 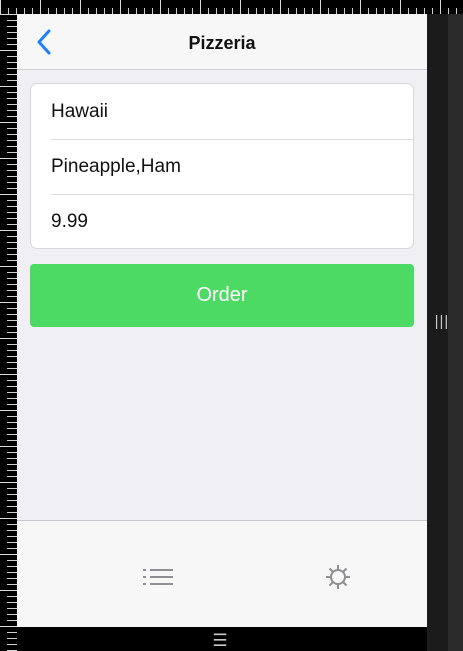 I want to click on vertical-ruler, so click(x=8, y=332).